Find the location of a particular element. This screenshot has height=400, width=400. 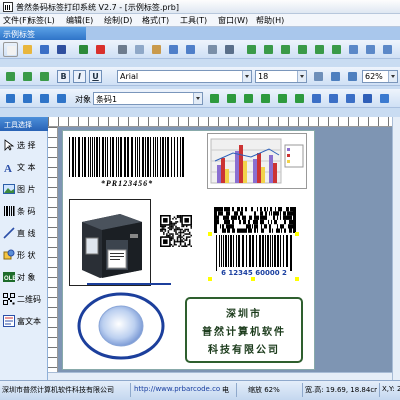

company-text-box: 深圳市 普然计算机软件 科技有限公司 is located at coordinates (244, 330).